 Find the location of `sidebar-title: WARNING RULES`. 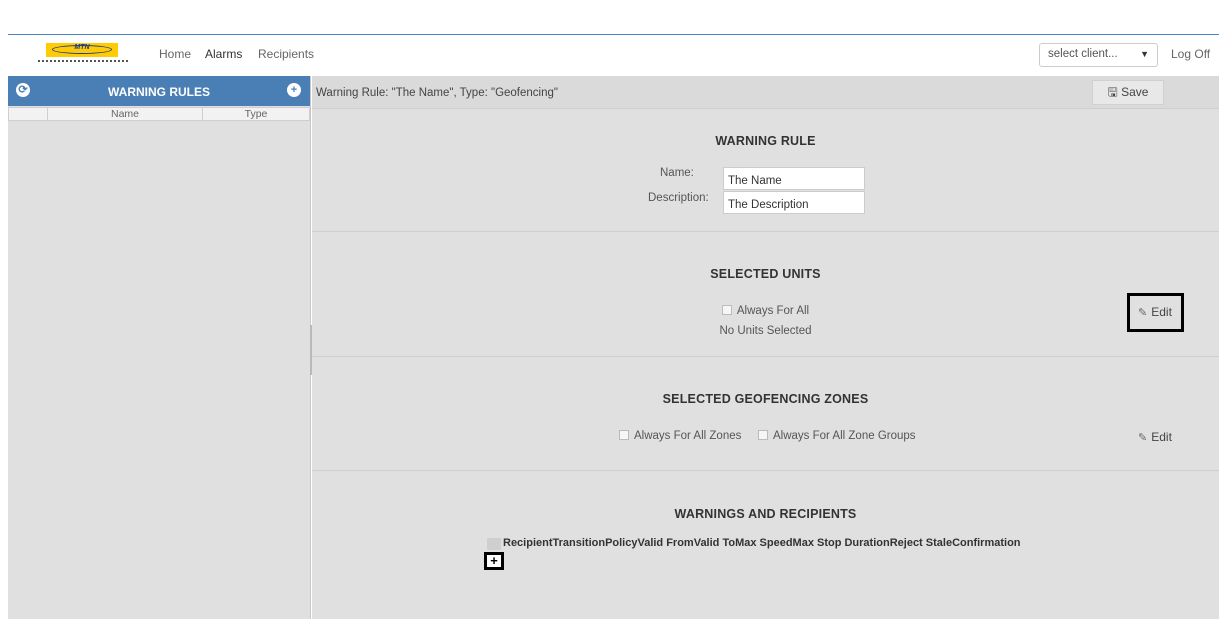

sidebar-title: WARNING RULES is located at coordinates (159, 92).